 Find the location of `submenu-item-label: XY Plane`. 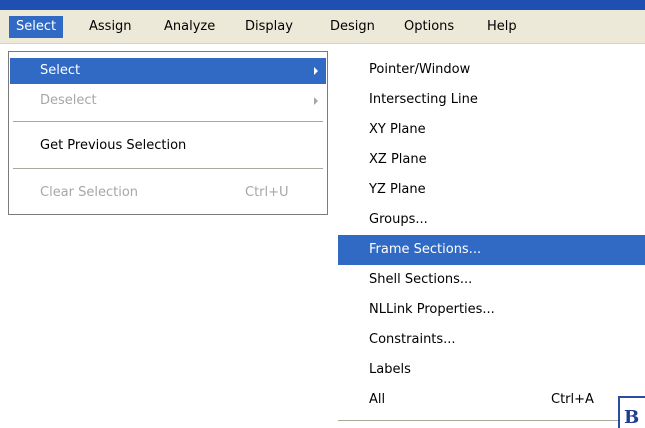

submenu-item-label: XY Plane is located at coordinates (397, 129).